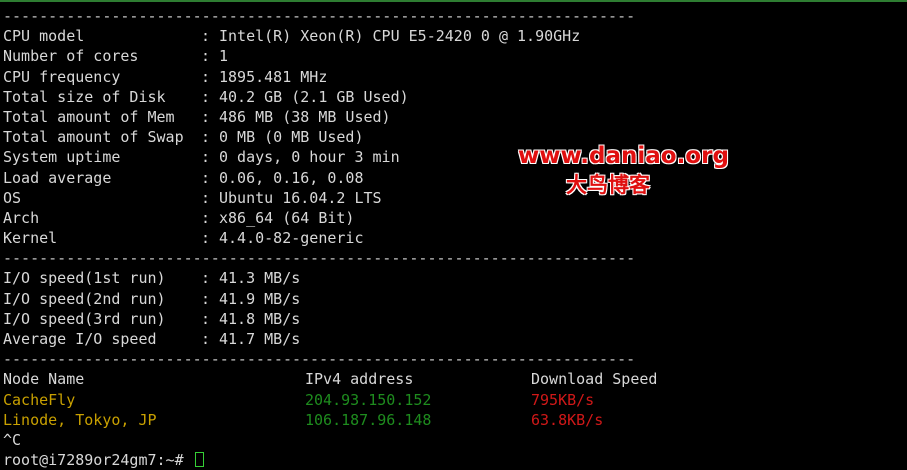 This screenshot has width=907, height=470. Describe the element at coordinates (453, 157) in the screenshot. I see `info-row-uptime: System uptime:0 days, 0 hour 3 min` at that location.